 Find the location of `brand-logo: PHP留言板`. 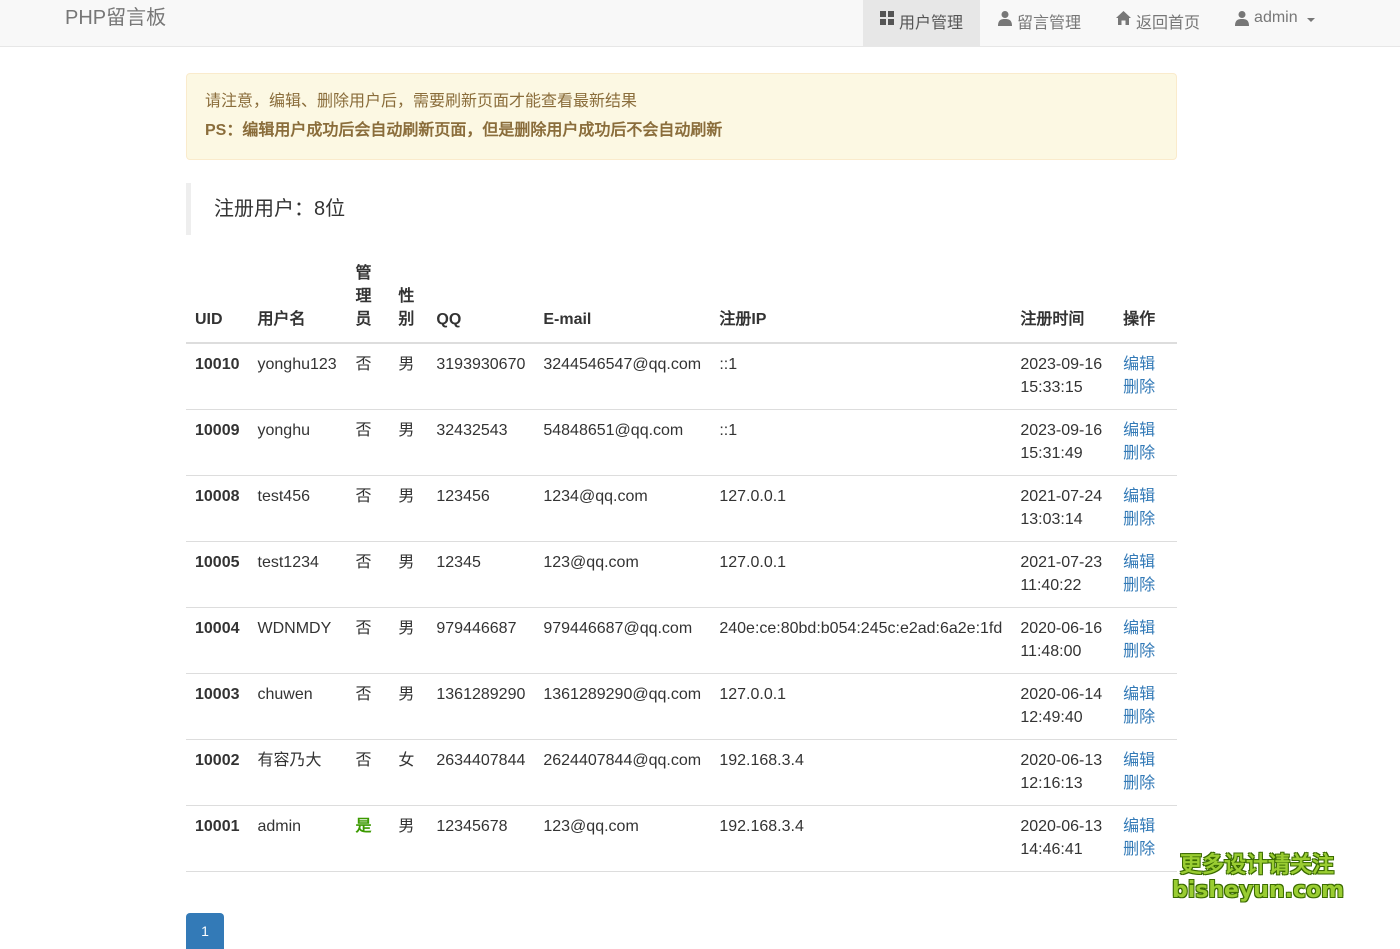

brand-logo: PHP留言板 is located at coordinates (115, 18).